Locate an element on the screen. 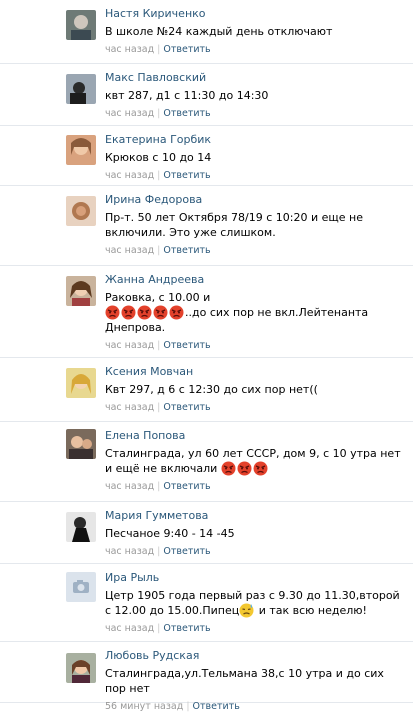 Image resolution: width=413 pixels, height=713 pixels. author-name: Жанна Андреева is located at coordinates (256, 279).